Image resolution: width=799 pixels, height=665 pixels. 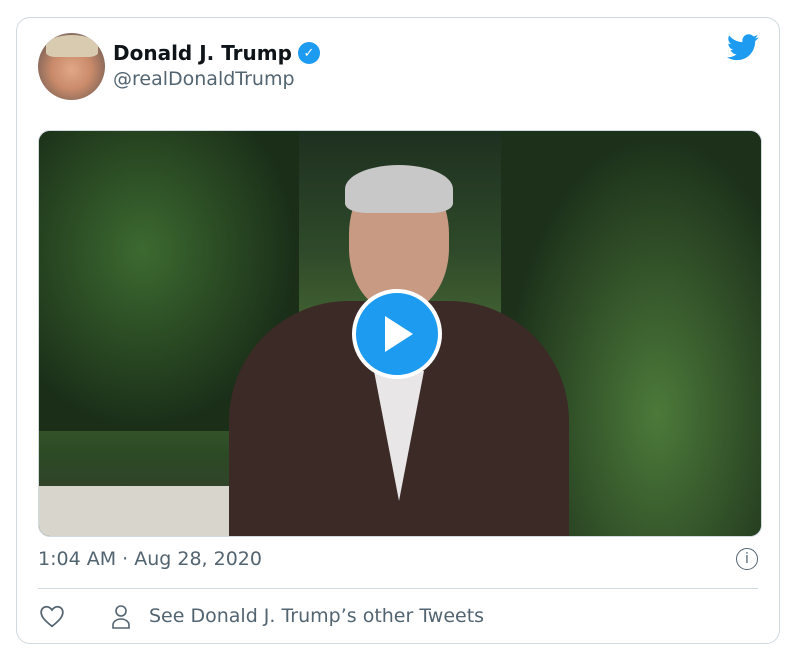 I want to click on play-icon, so click(x=399, y=334).